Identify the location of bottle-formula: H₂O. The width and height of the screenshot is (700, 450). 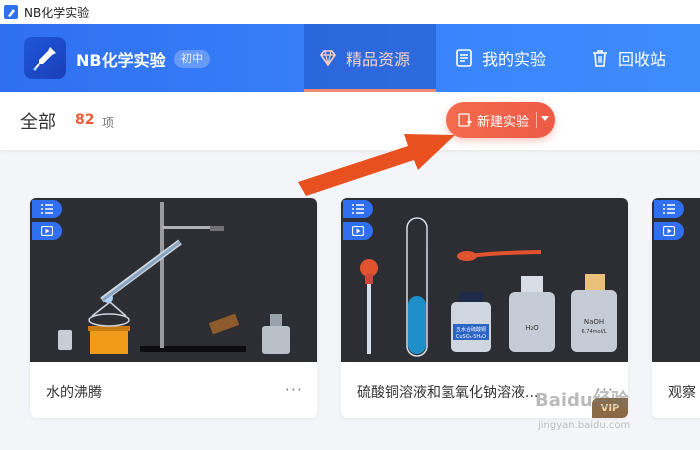
(532, 328).